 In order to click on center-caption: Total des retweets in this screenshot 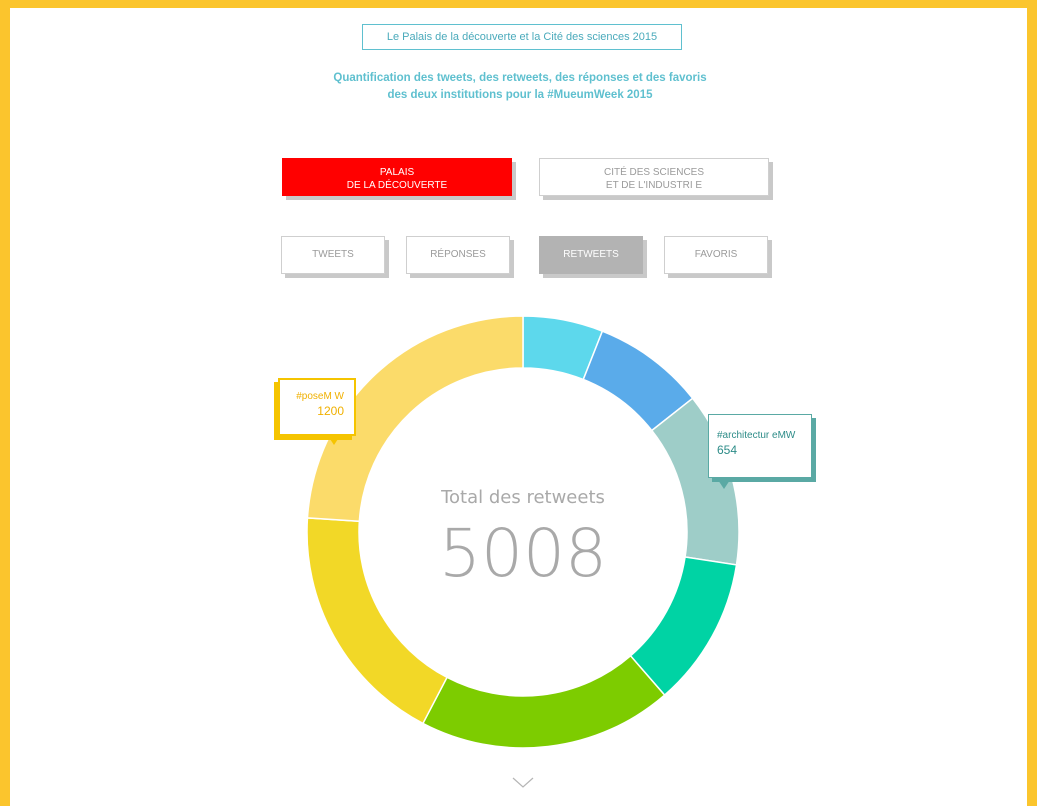, I will do `click(522, 497)`.